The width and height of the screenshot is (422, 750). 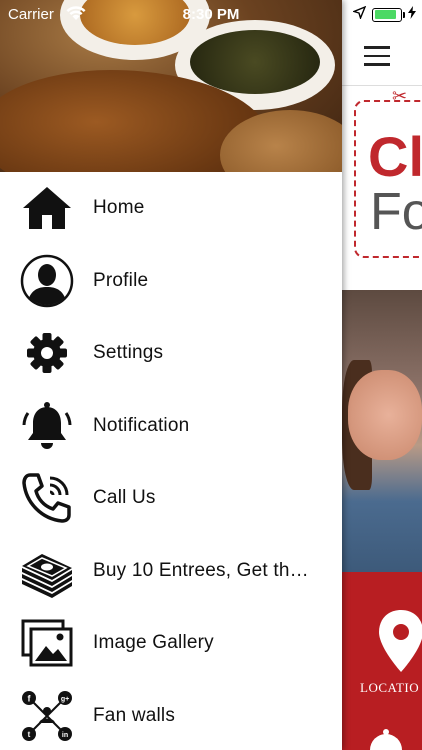 I want to click on menu-label: Image Gallery, so click(x=153, y=643).